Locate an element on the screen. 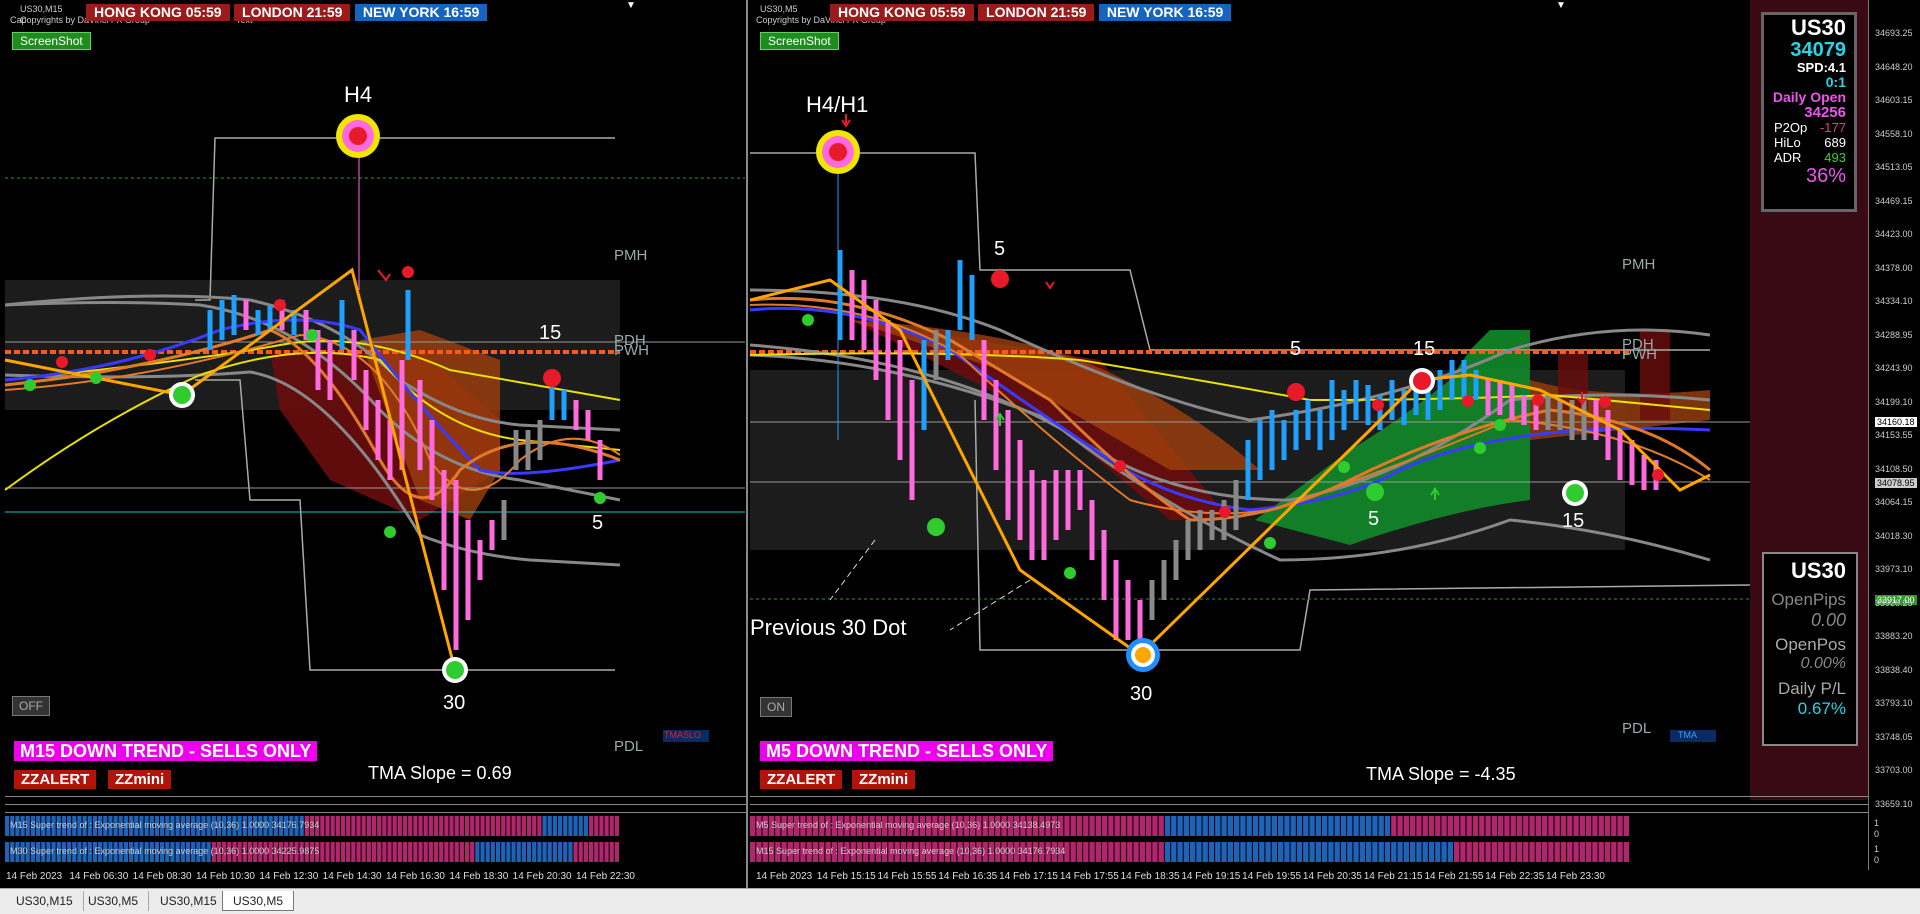  count-label: 15 is located at coordinates (1424, 349).